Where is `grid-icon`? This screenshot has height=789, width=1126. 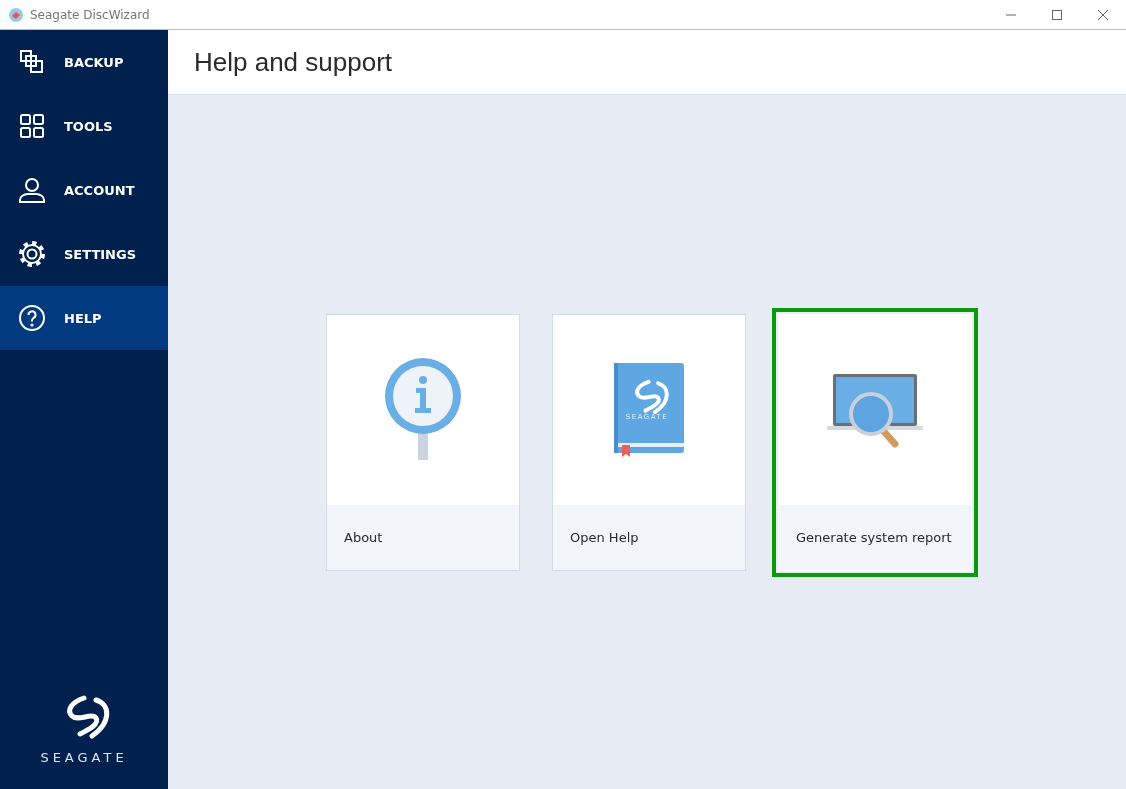 grid-icon is located at coordinates (32, 126).